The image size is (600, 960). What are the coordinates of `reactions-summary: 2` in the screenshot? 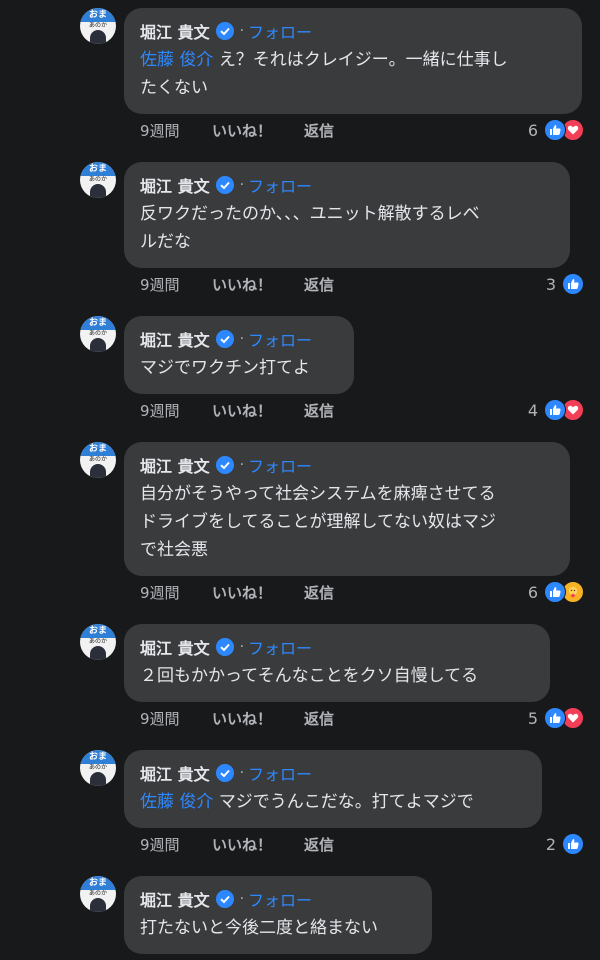 It's located at (565, 844).